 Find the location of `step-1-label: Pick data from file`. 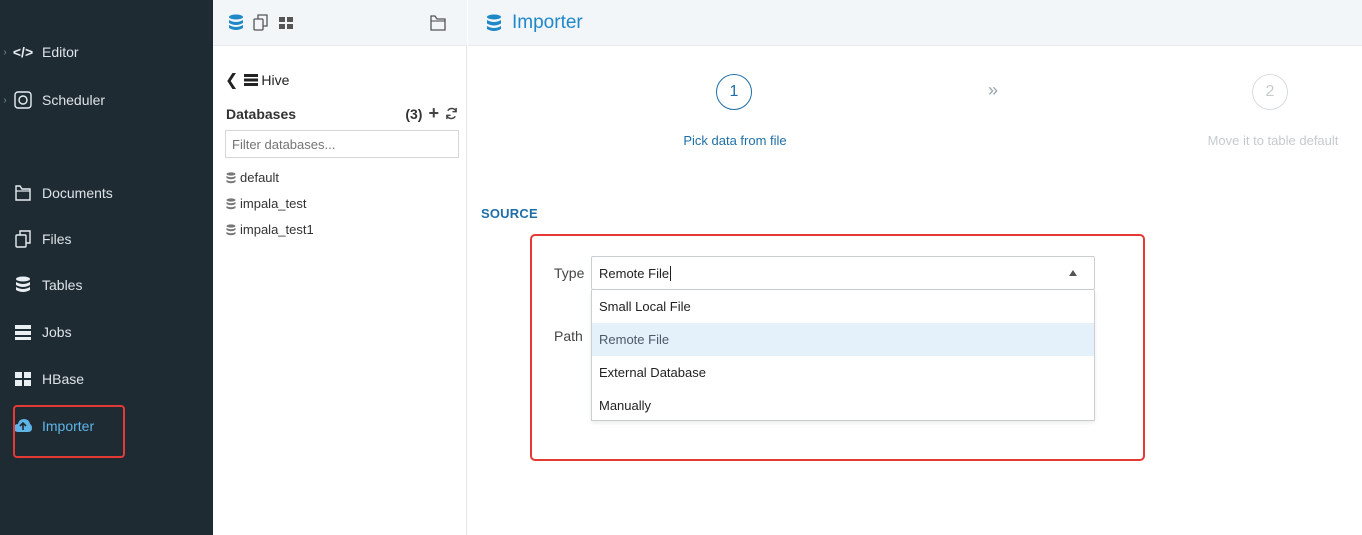

step-1-label: Pick data from file is located at coordinates (735, 140).